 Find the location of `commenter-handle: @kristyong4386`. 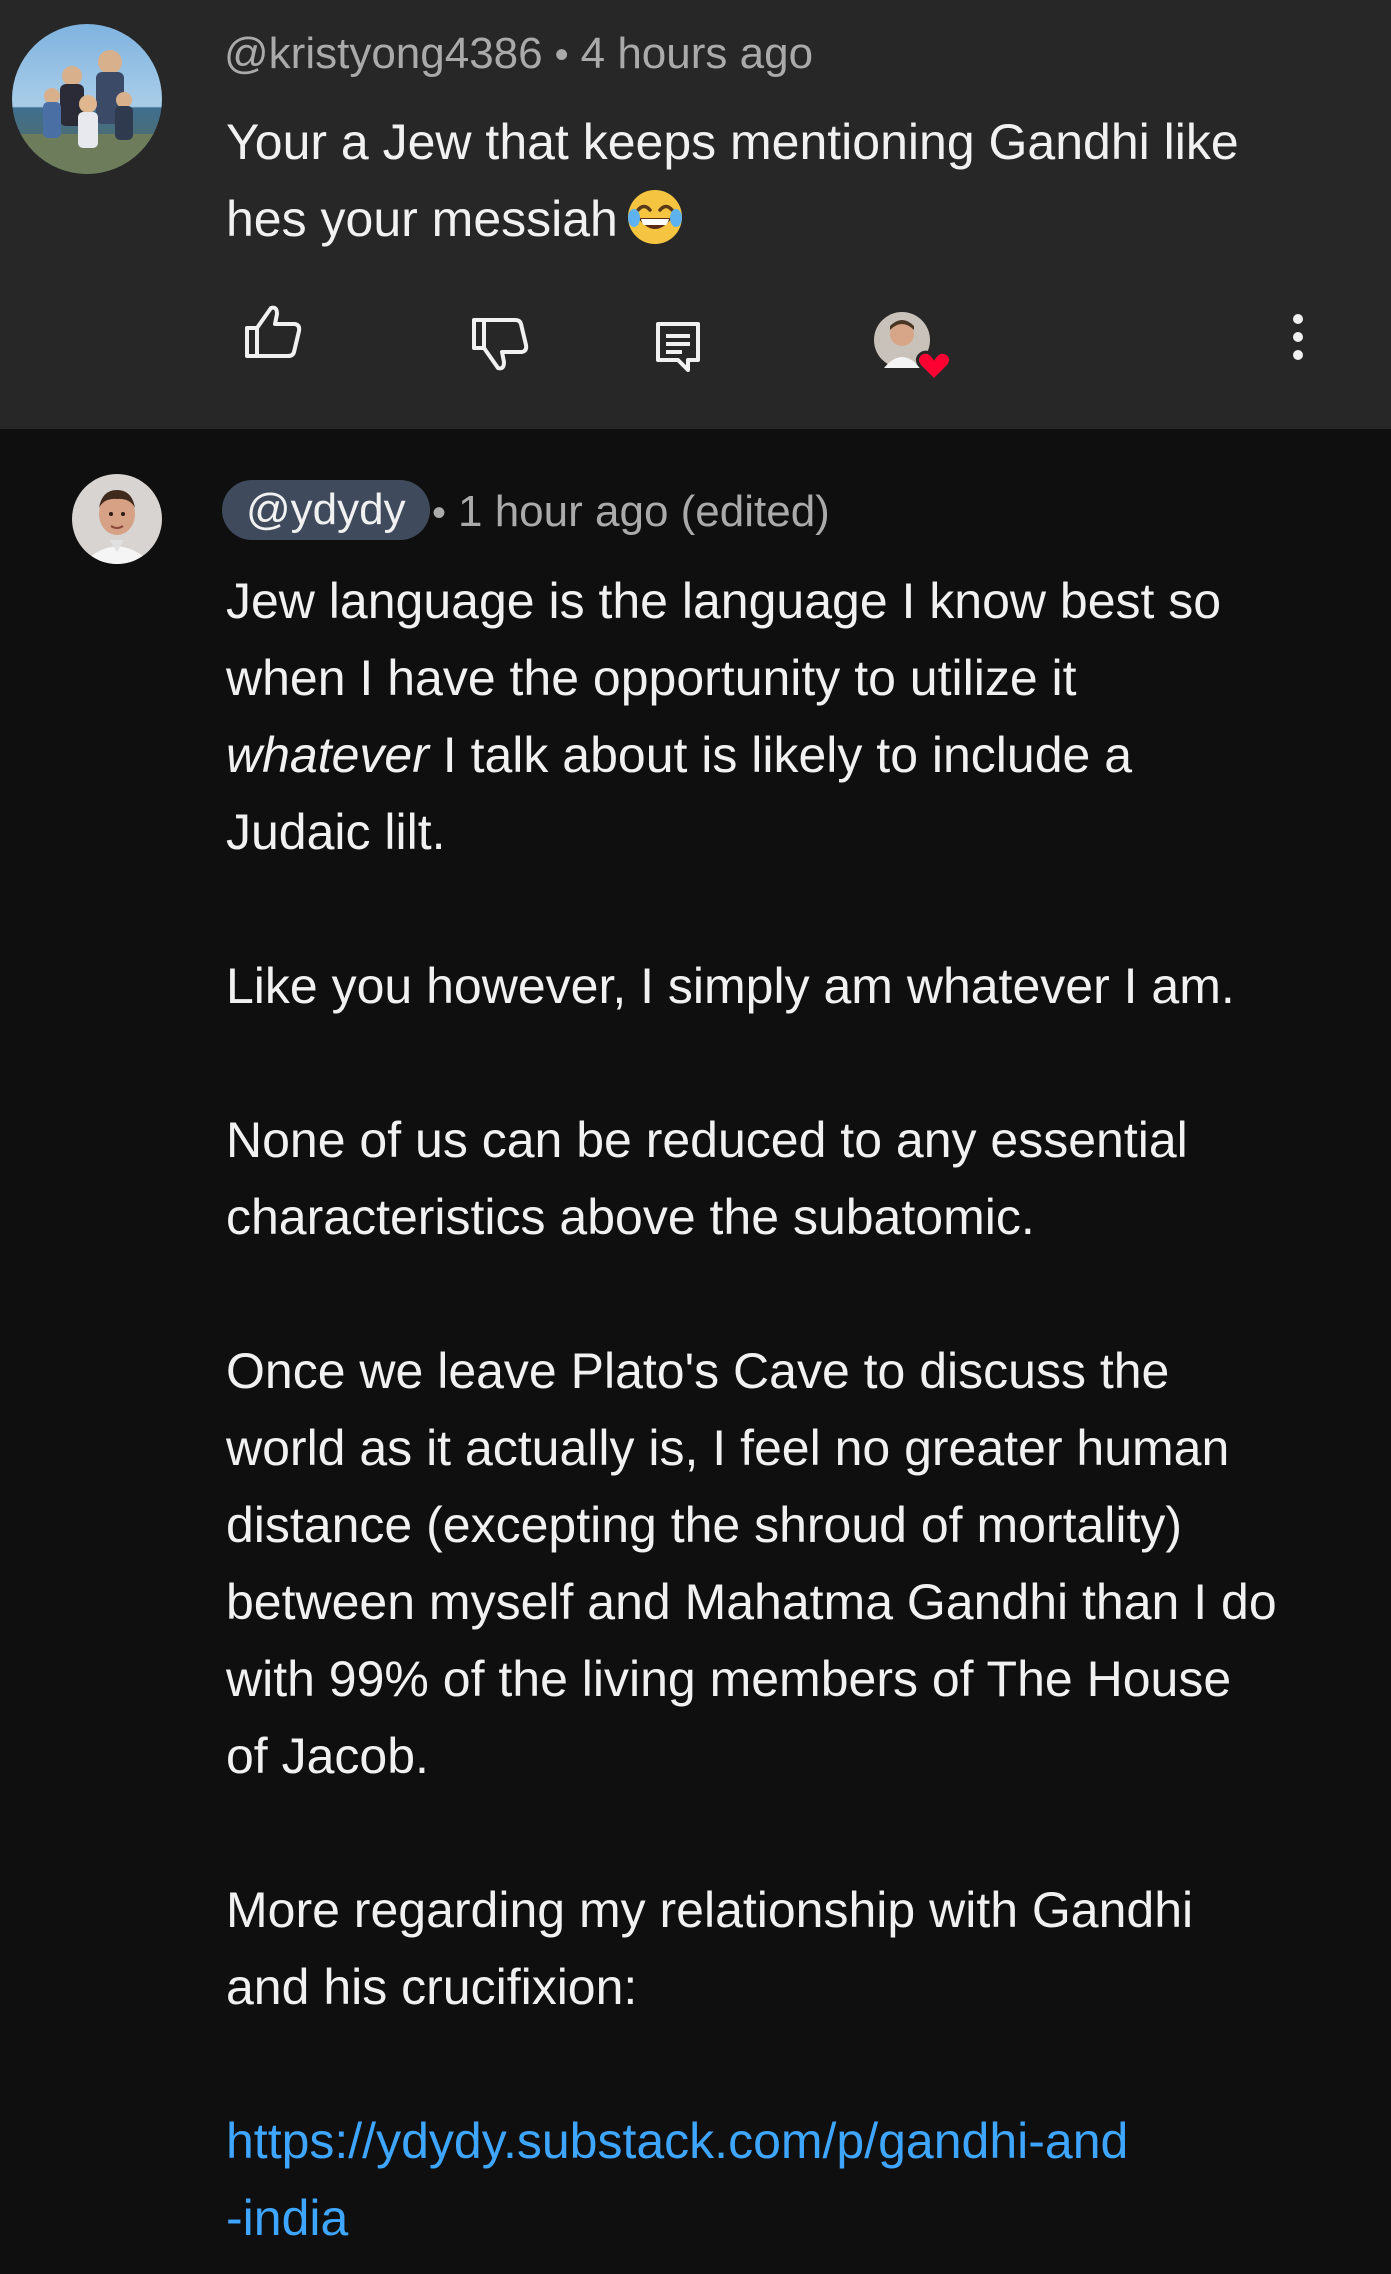

commenter-handle: @kristyong4386 is located at coordinates (383, 53).